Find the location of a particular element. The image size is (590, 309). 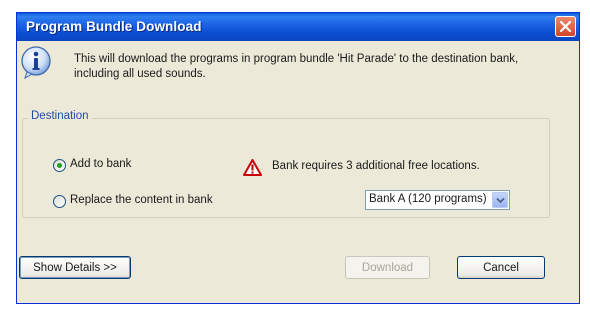

bank-select: Bank A (120 programs) is located at coordinates (437, 200).